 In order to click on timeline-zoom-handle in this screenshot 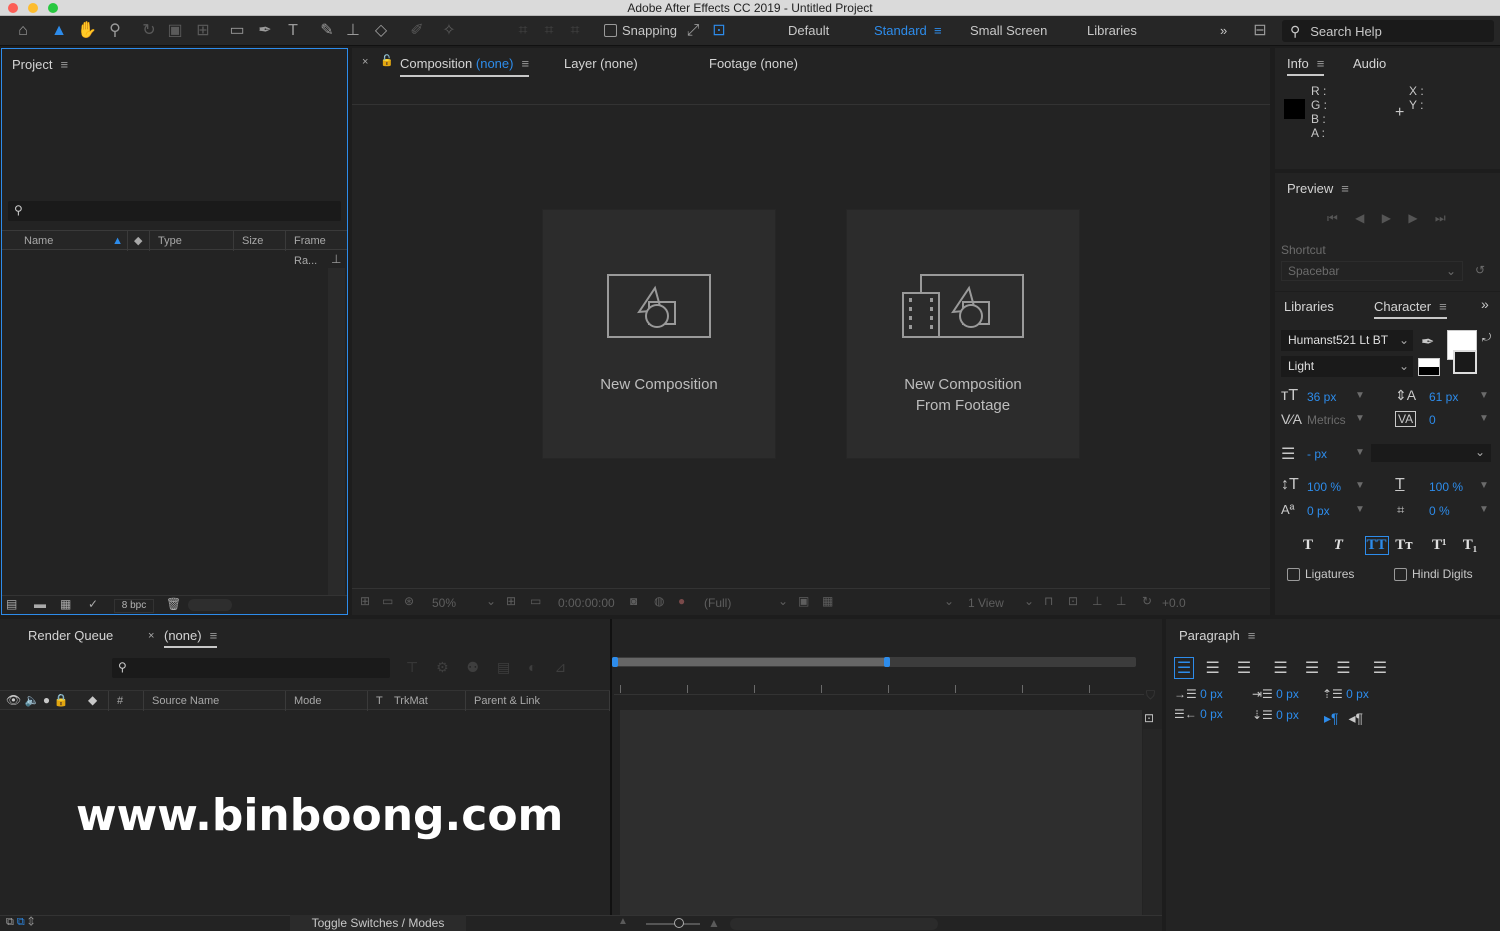, I will do `click(679, 923)`.